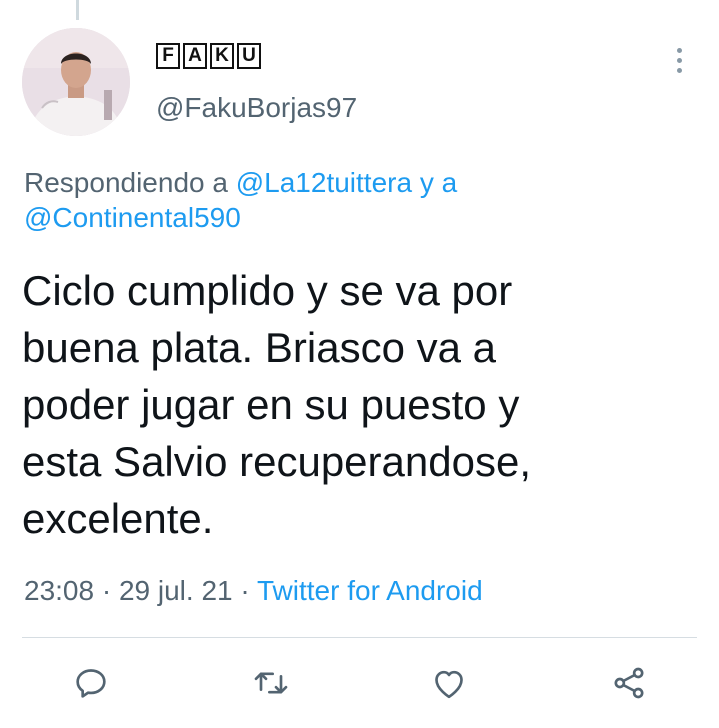 The image size is (719, 728). What do you see at coordinates (208, 56) in the screenshot?
I see `display-name: F A K U` at bounding box center [208, 56].